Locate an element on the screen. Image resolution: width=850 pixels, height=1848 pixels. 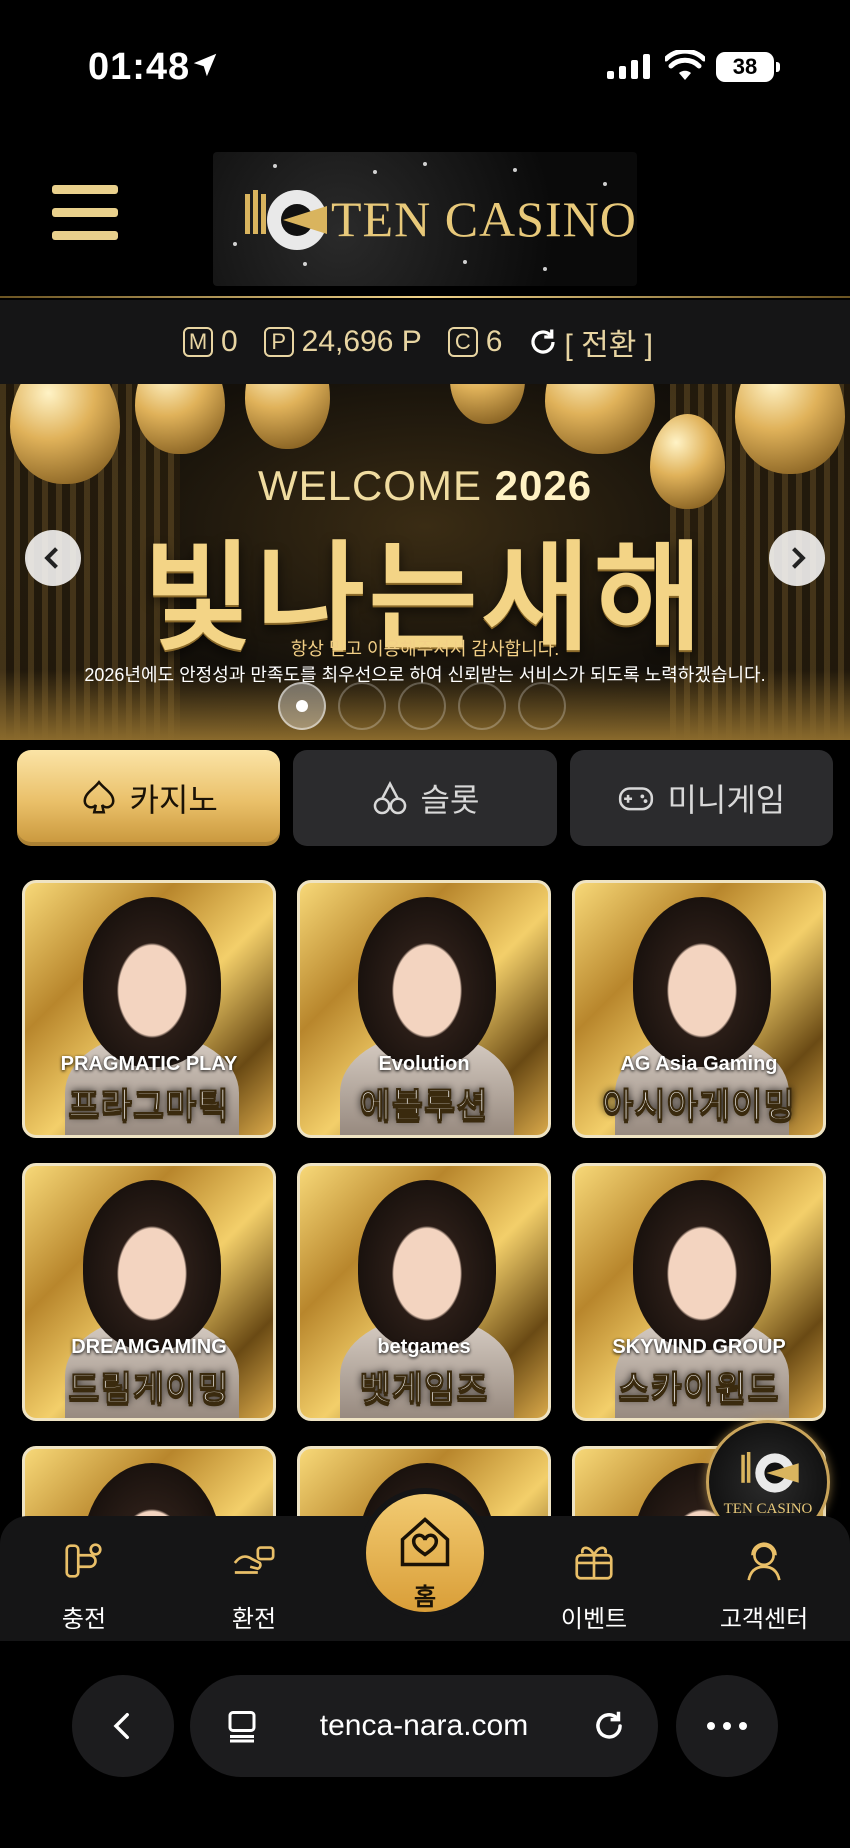
banner-subtitle-1: 항상 믿고 이용해주셔서 감사합니다. is located at coordinates (425, 649).